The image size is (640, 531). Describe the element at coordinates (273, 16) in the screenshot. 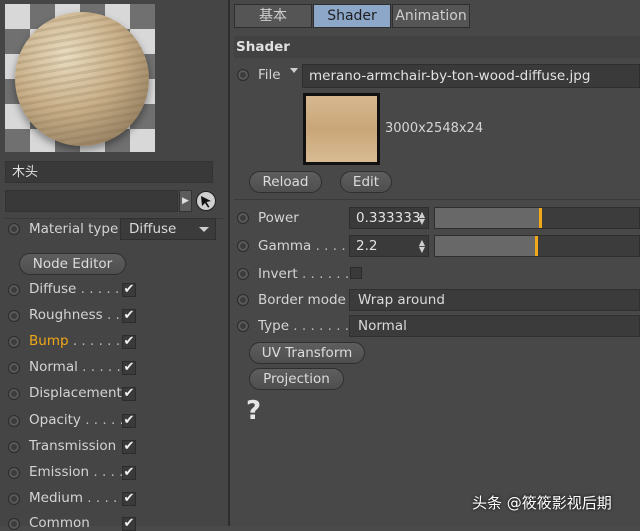

I see `tab-basic: 基本` at that location.